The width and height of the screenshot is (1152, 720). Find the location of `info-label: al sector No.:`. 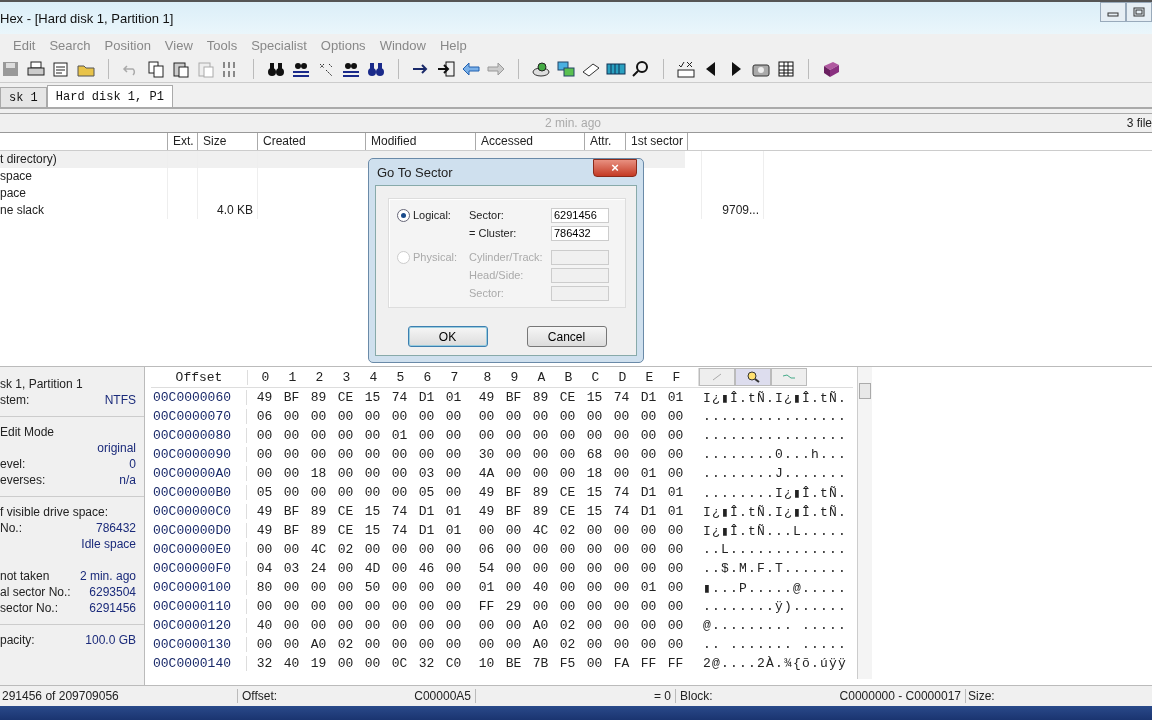

info-label: al sector No.: is located at coordinates (35, 592).